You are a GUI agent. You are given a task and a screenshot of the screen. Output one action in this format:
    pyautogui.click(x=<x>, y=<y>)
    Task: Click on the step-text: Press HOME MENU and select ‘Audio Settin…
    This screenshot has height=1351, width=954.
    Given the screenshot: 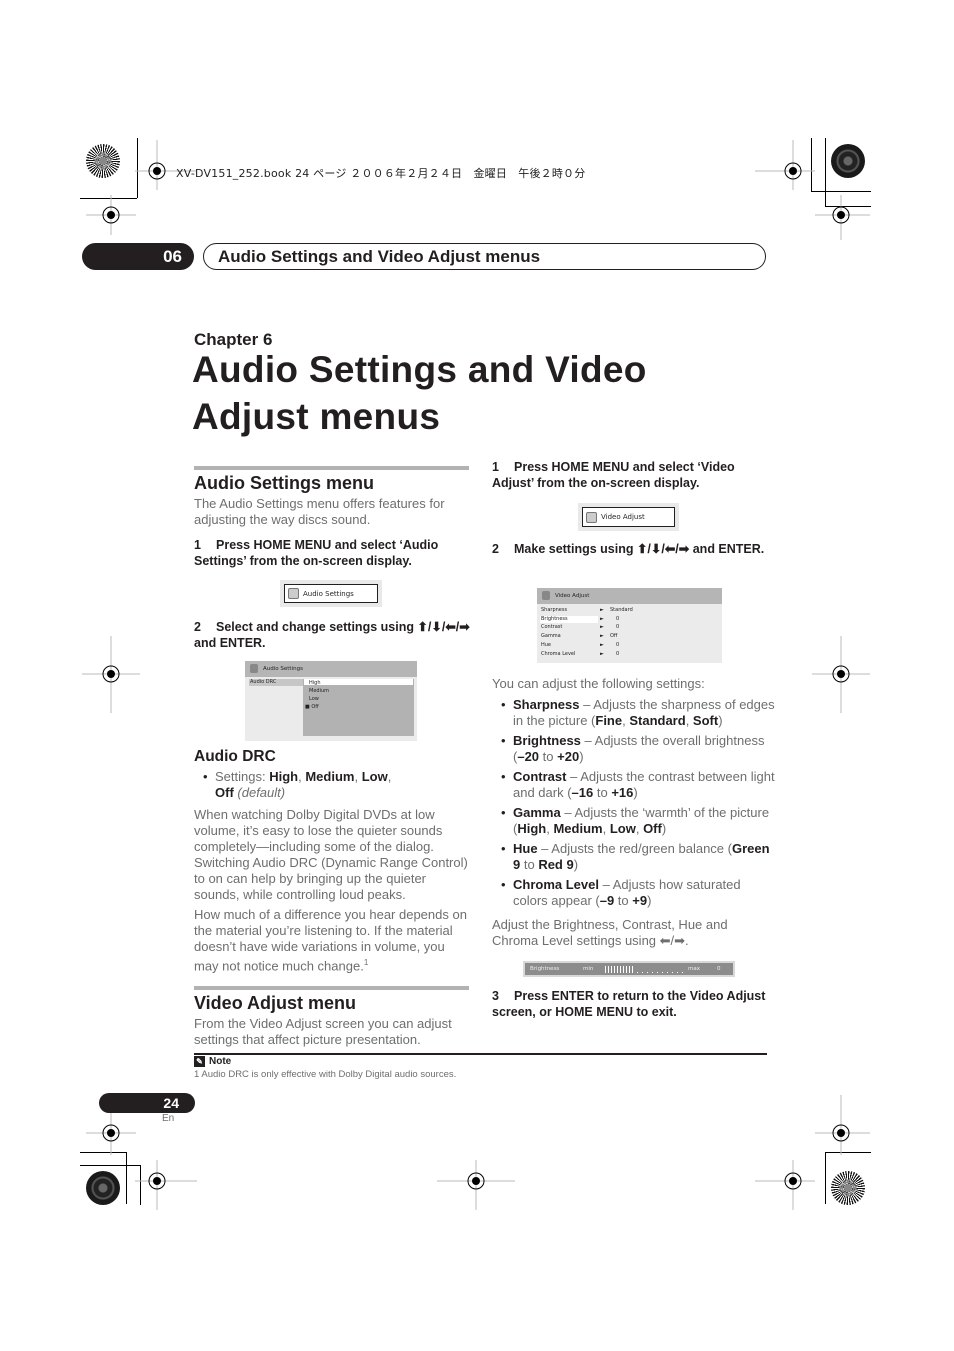 What is the action you would take?
    pyautogui.click(x=316, y=553)
    